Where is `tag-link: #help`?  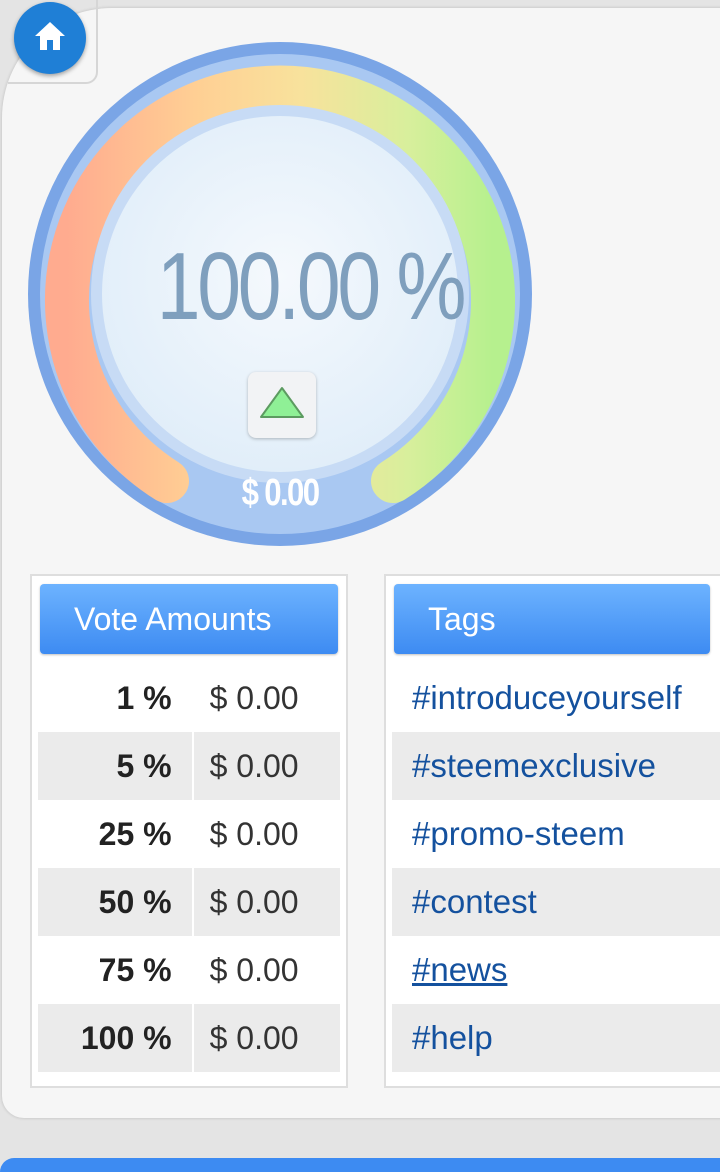 tag-link: #help is located at coordinates (556, 1038).